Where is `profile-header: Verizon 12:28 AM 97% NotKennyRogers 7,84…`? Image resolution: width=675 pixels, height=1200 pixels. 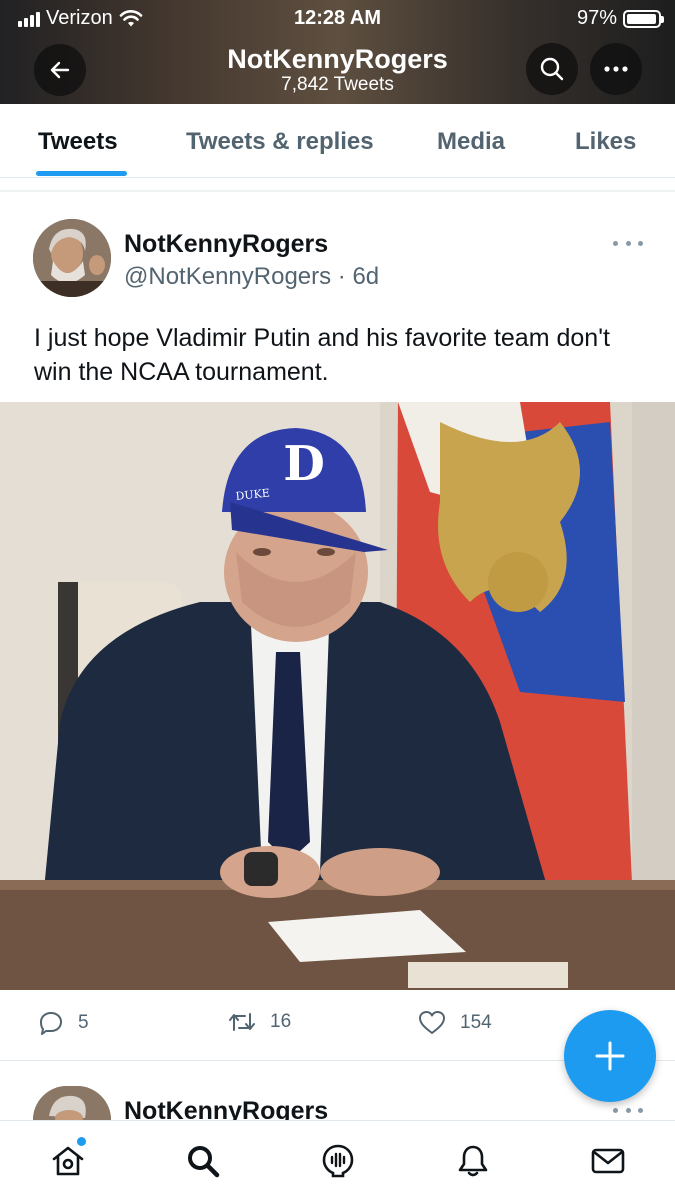
profile-header: Verizon 12:28 AM 97% NotKennyRogers 7,84… is located at coordinates (337, 52).